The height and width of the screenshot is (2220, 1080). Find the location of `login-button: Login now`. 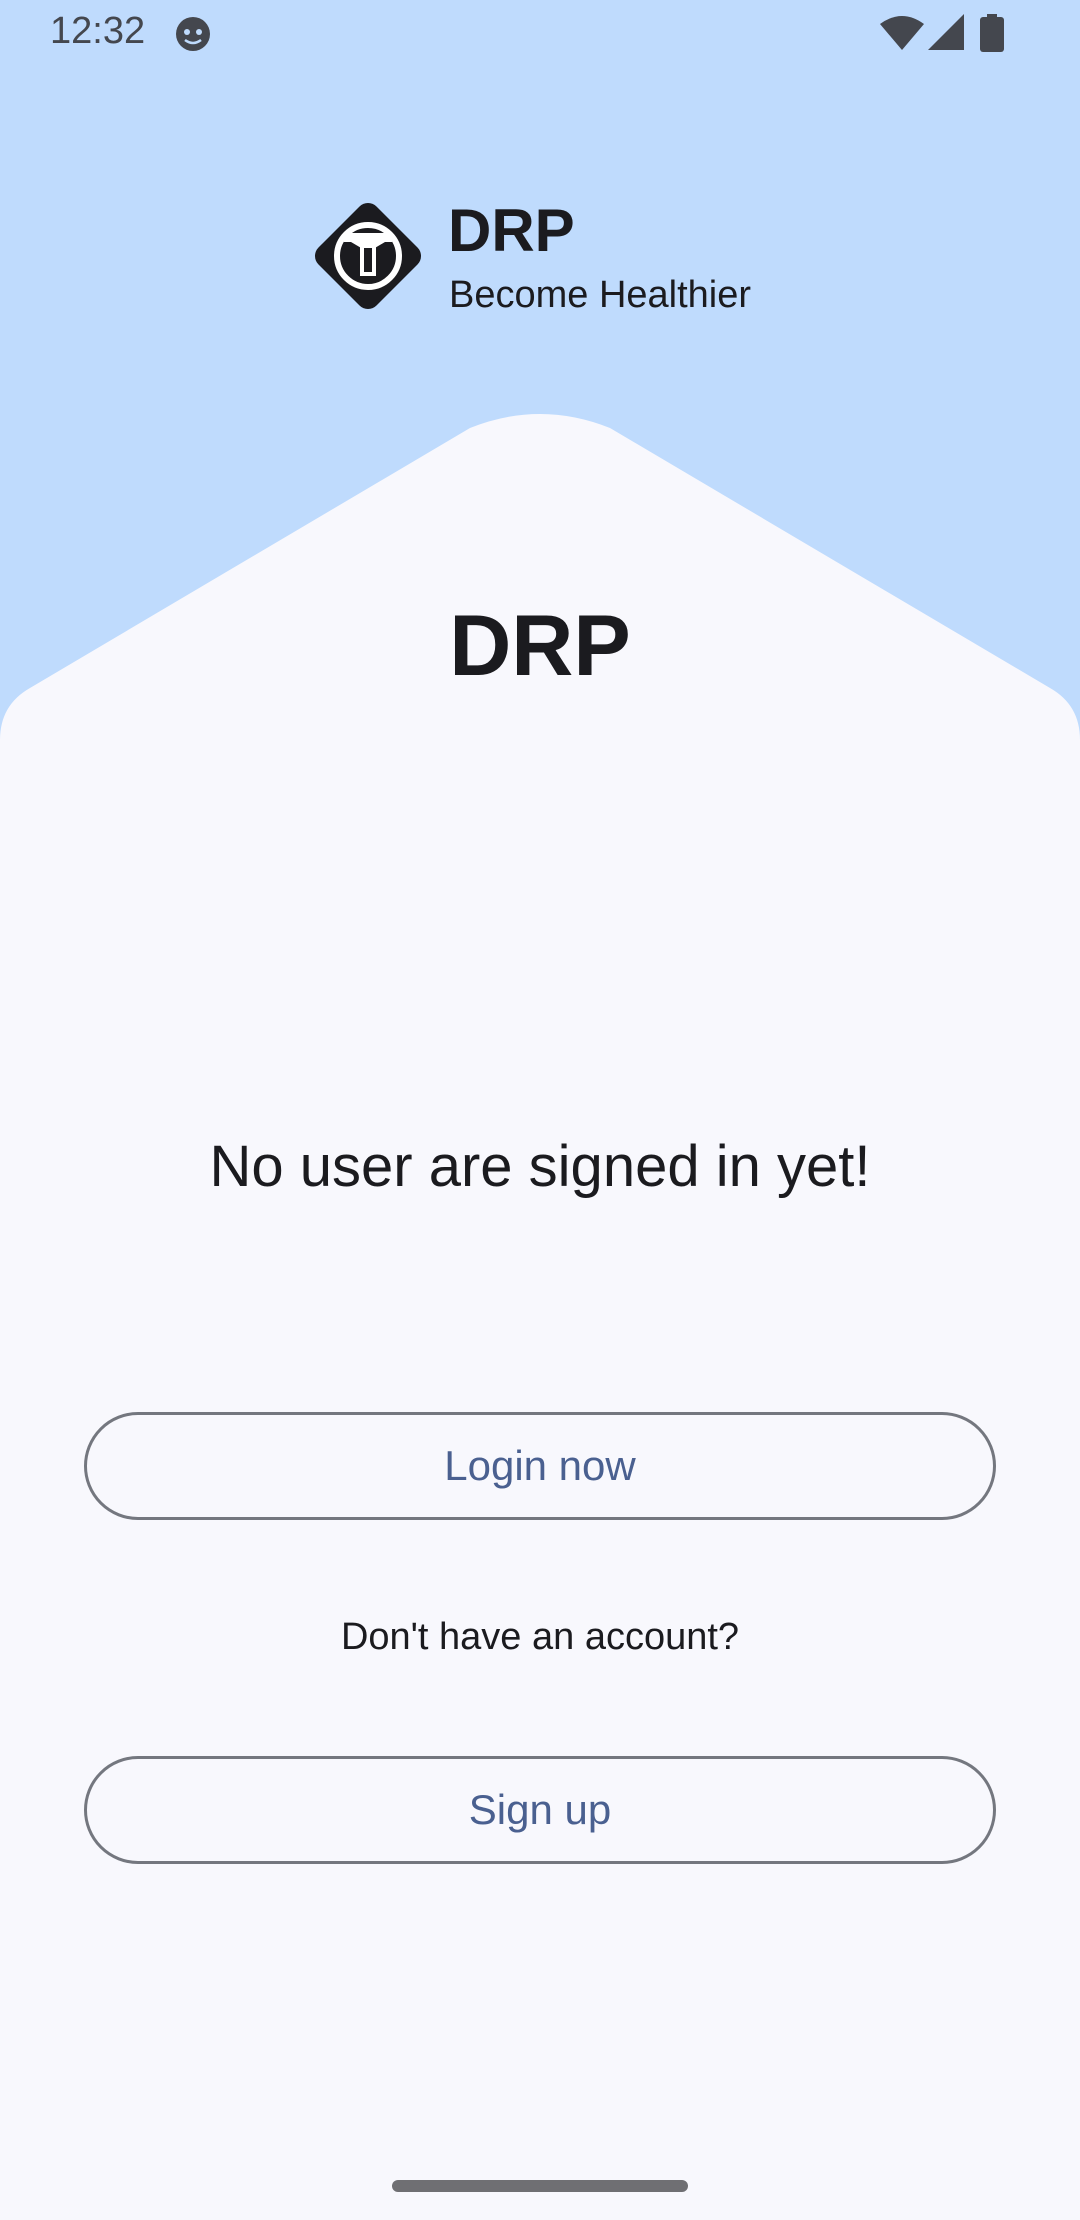

login-button: Login now is located at coordinates (540, 1466).